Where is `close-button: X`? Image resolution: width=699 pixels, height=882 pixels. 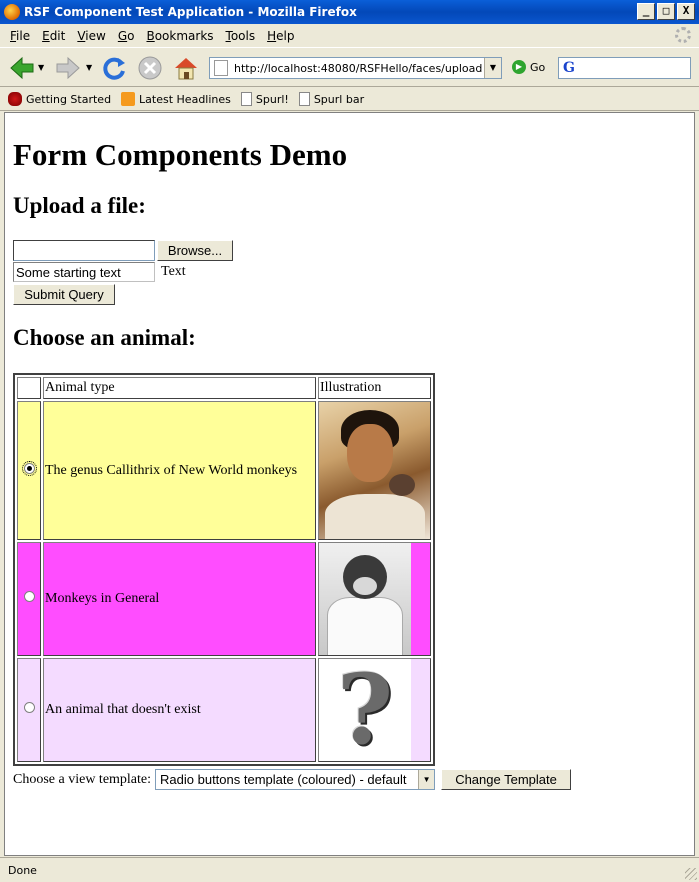 close-button: X is located at coordinates (686, 11).